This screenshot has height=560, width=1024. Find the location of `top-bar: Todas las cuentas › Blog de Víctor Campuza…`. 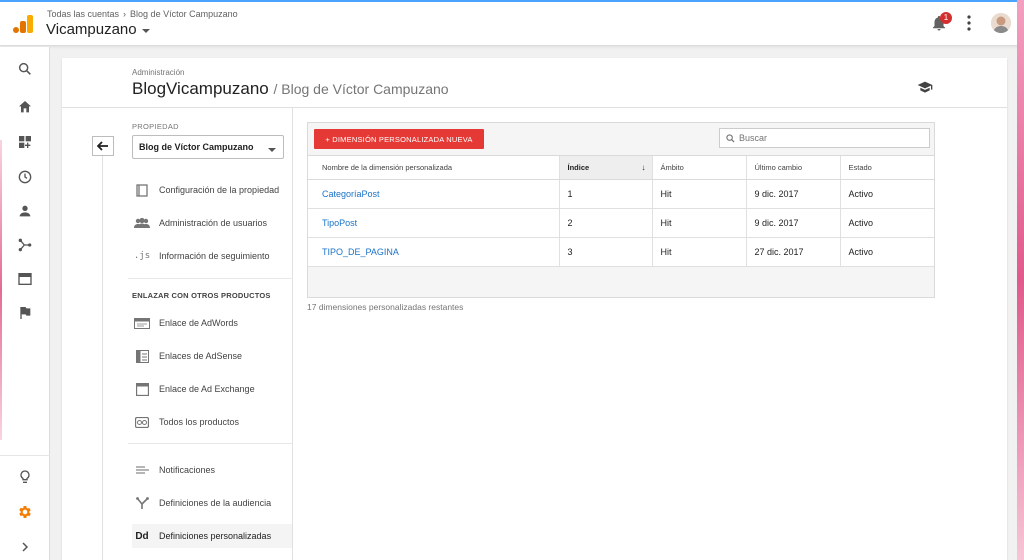

top-bar: Todas las cuentas › Blog de Víctor Campuza… is located at coordinates (512, 23).